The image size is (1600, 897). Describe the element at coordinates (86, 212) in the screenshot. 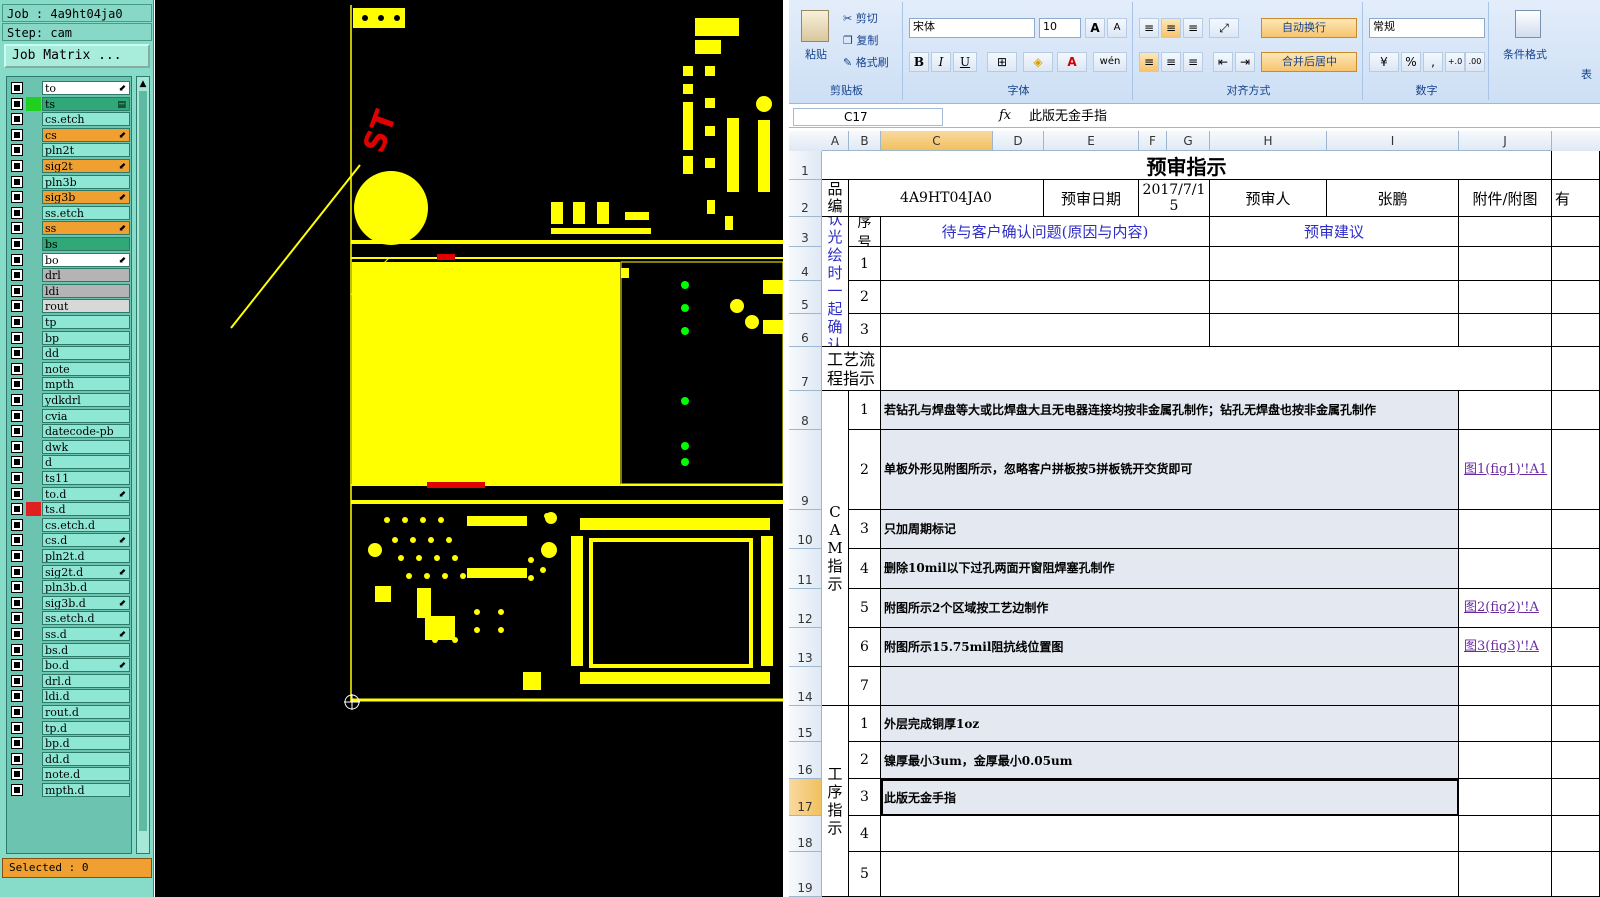

I see `layer-name: ss.etch` at that location.